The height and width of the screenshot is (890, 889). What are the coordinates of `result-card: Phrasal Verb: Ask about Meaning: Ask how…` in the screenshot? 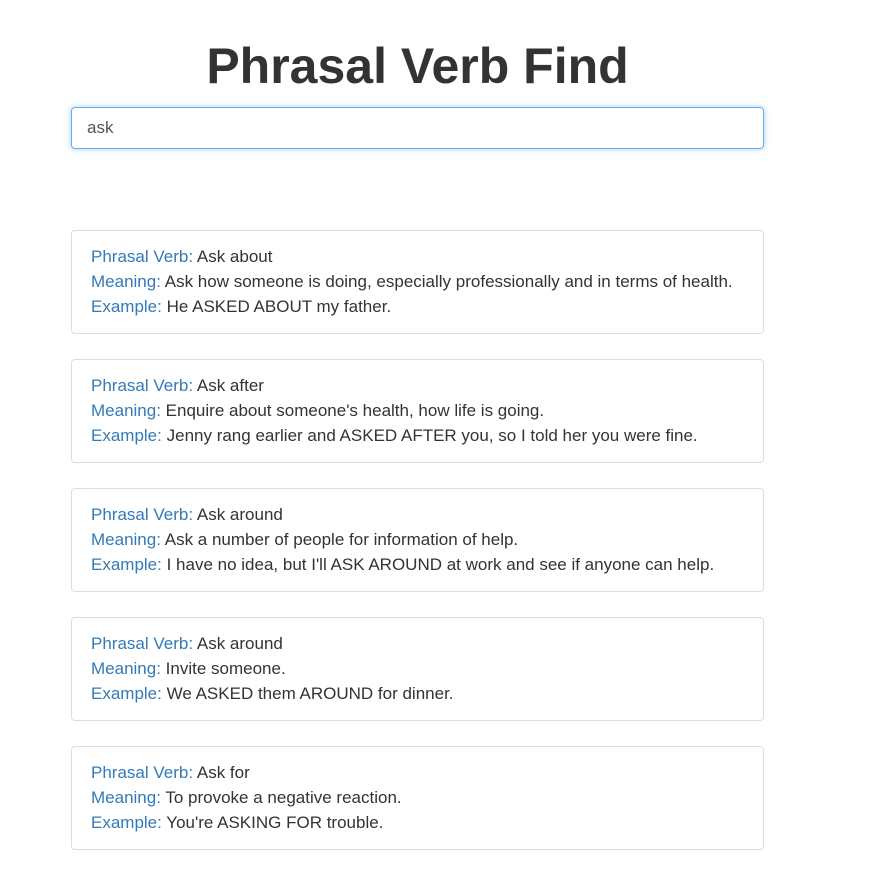 It's located at (417, 282).